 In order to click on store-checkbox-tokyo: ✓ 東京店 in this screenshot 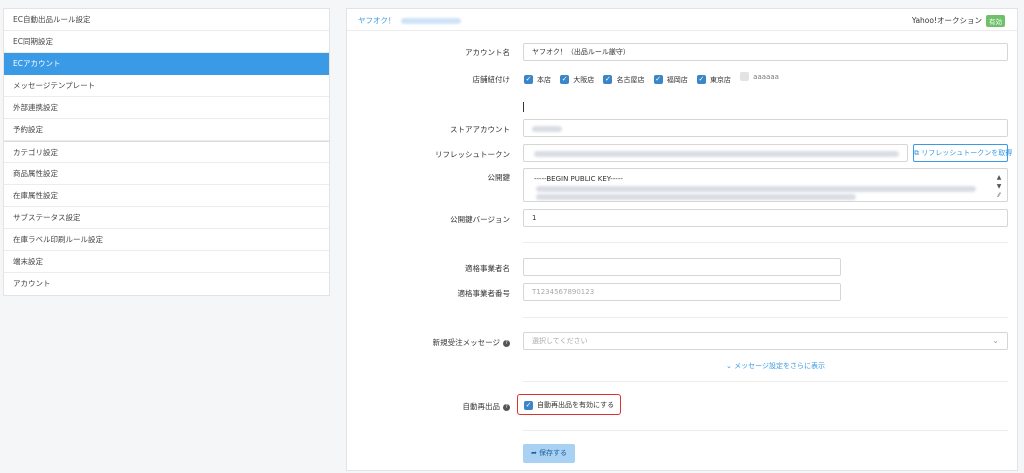, I will do `click(713, 80)`.